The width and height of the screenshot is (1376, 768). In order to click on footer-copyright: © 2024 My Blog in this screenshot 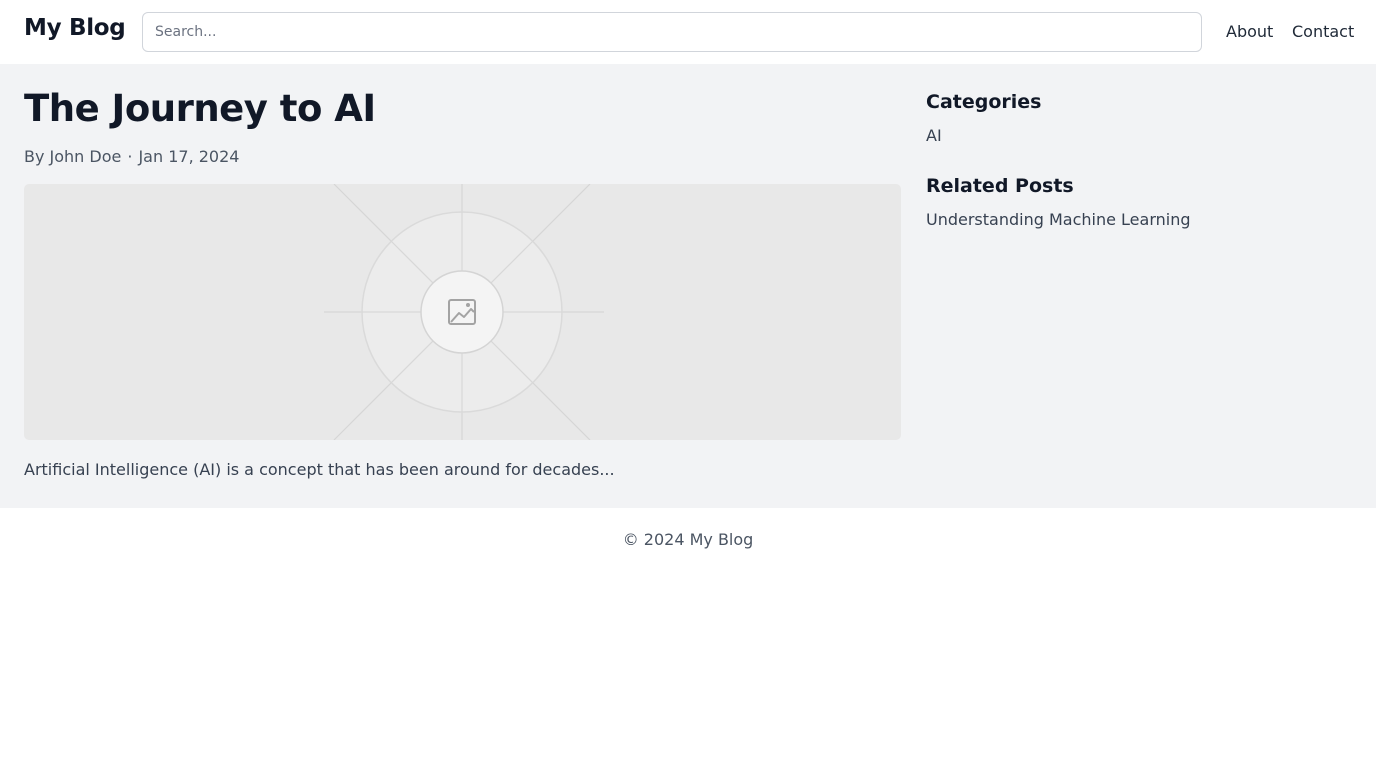, I will do `click(688, 539)`.